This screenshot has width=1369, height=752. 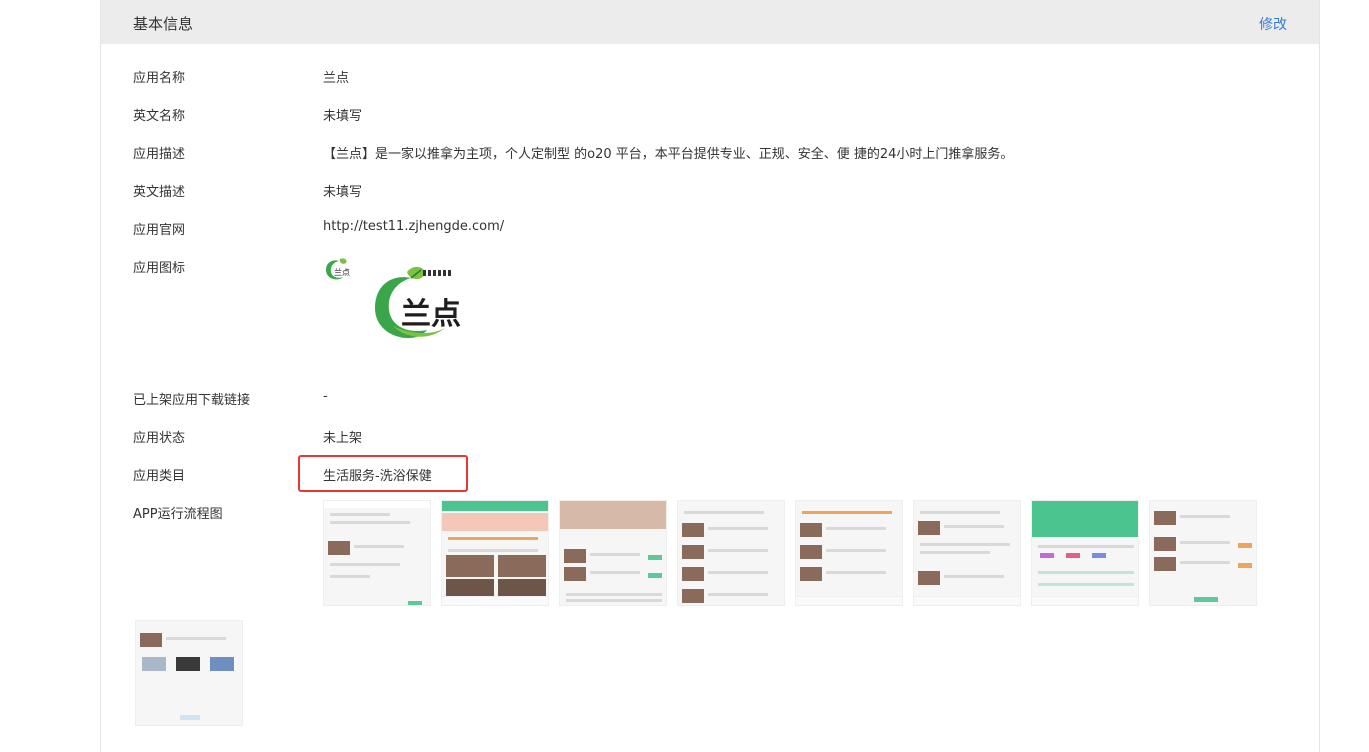 What do you see at coordinates (178, 514) in the screenshot?
I see `label-flow-chart: APP运行流程图` at bounding box center [178, 514].